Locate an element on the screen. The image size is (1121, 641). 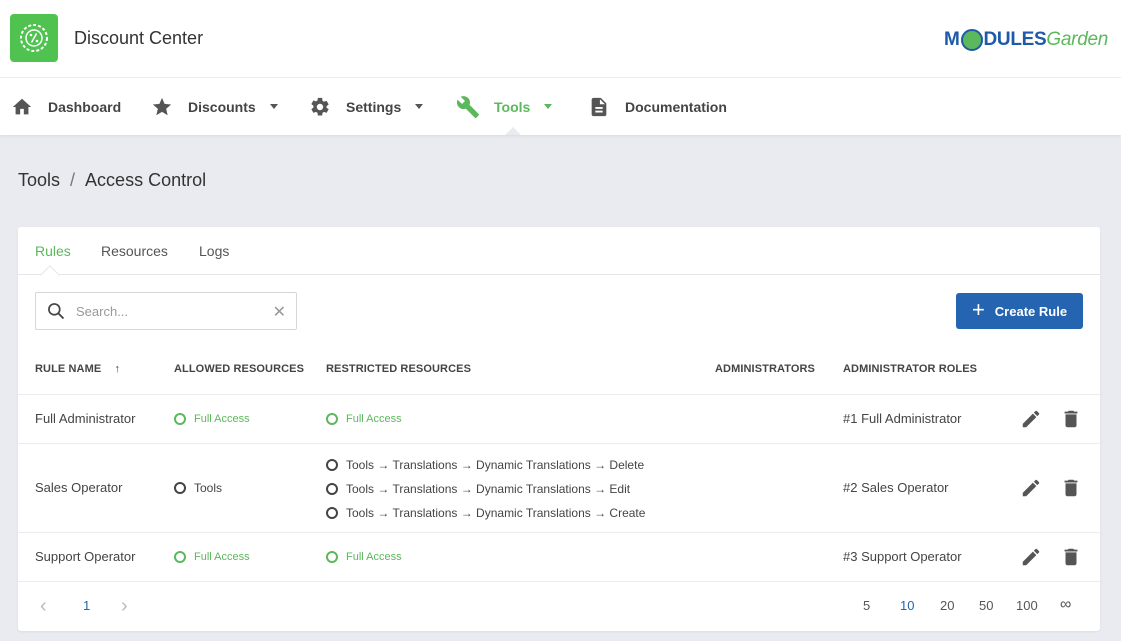
column-header-administrators: ADMINISTRATORS is located at coordinates (765, 369).